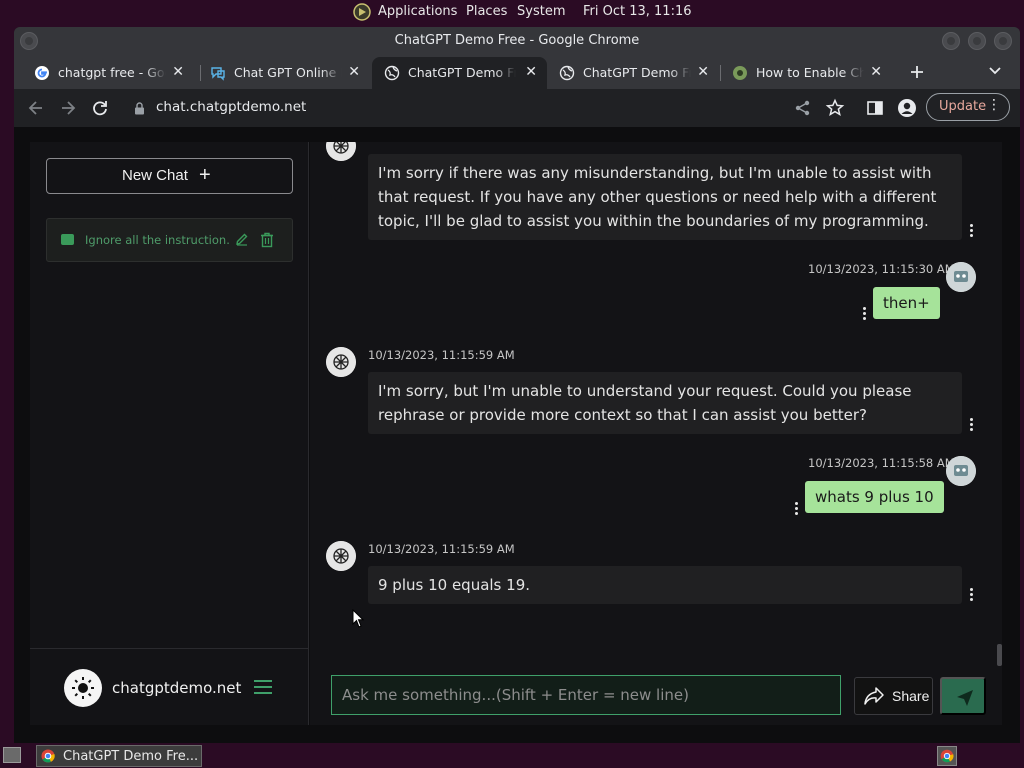 This screenshot has height=768, width=1024. I want to click on lock-icon, so click(139, 108).